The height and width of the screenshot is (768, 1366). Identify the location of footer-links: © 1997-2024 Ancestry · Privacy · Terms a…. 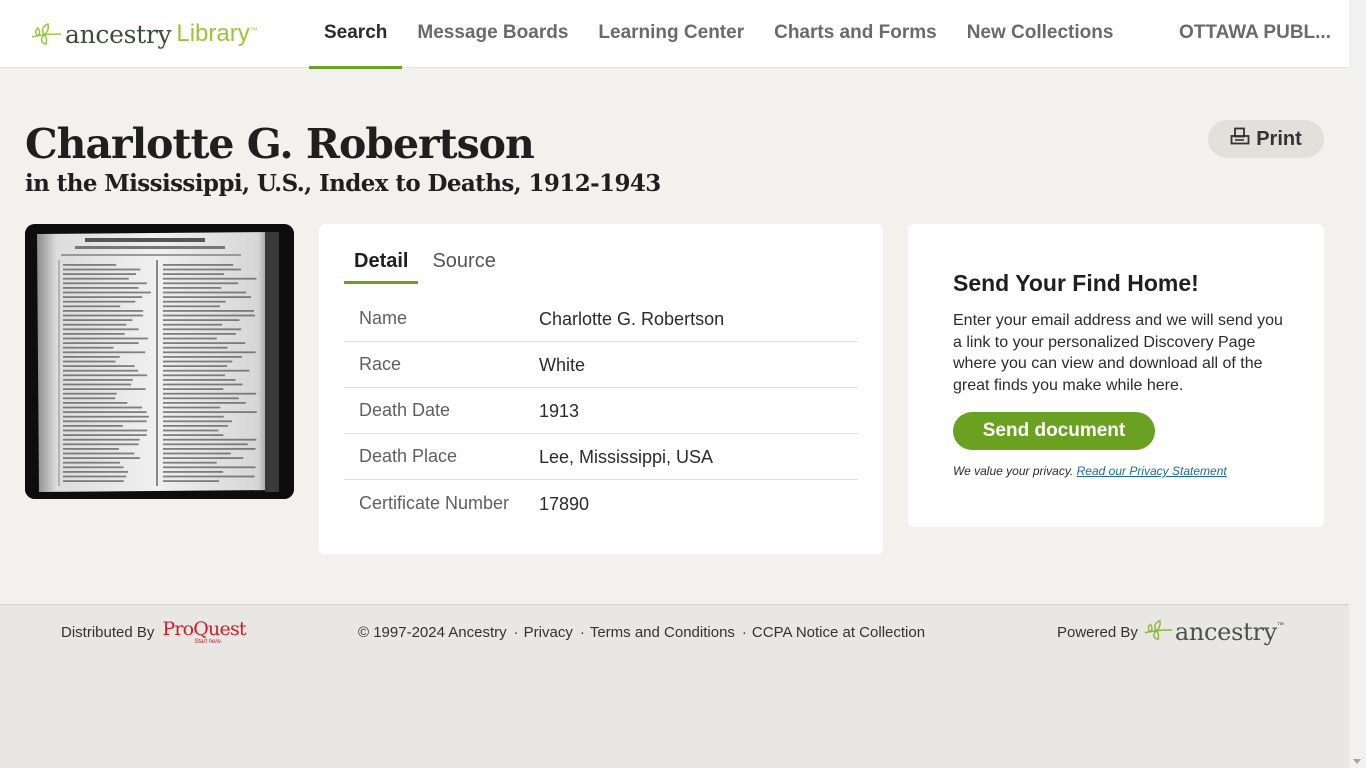
(641, 632).